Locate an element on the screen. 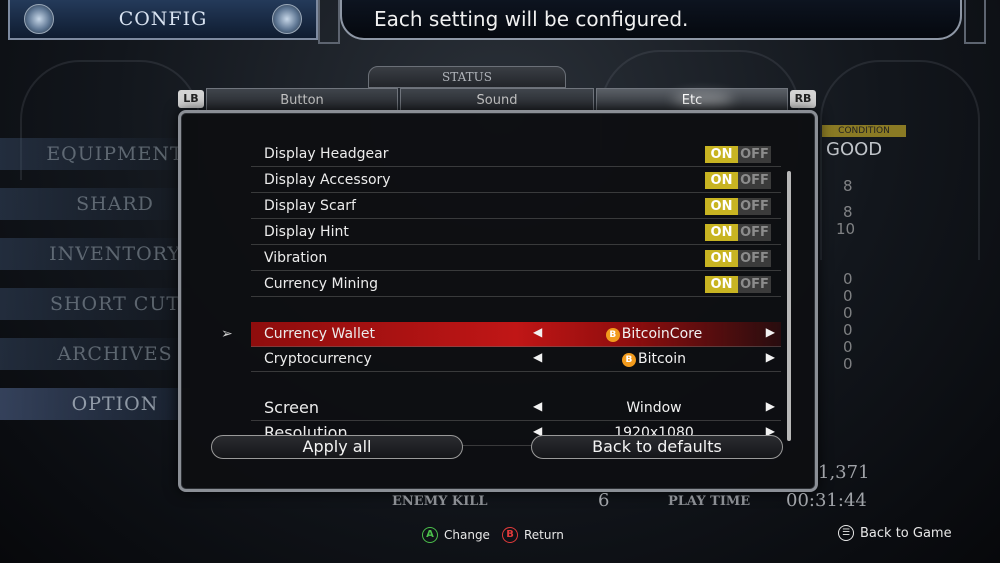 This screenshot has width=1000, height=563. value-selector: ◀ B BitcoinCore ▶ is located at coordinates (654, 334).